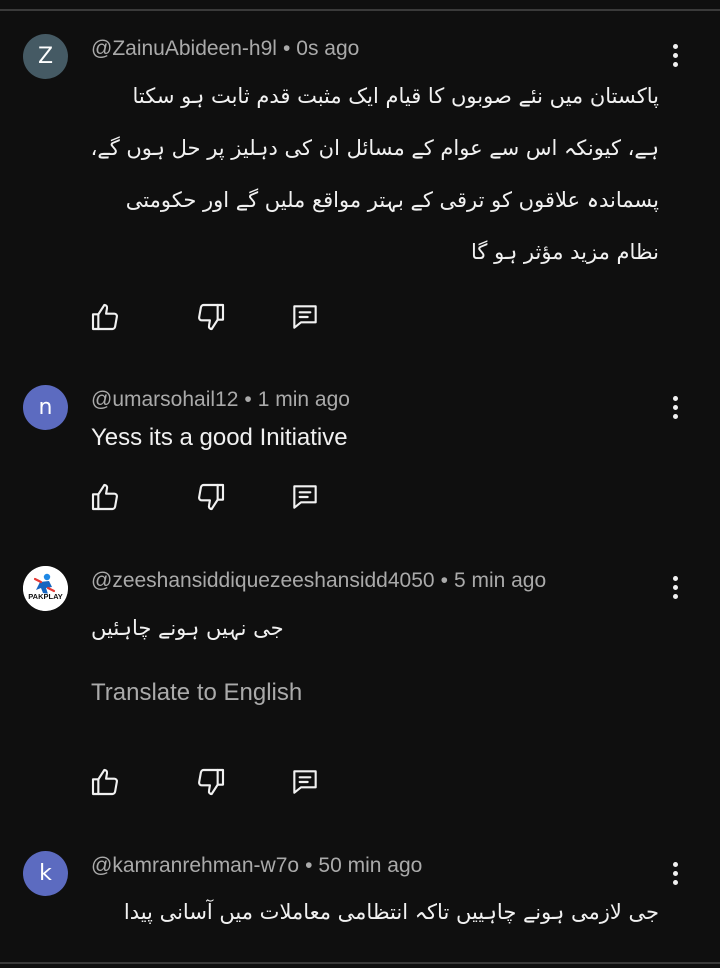 The image size is (720, 968). I want to click on avatar-letter: n, so click(45, 407).